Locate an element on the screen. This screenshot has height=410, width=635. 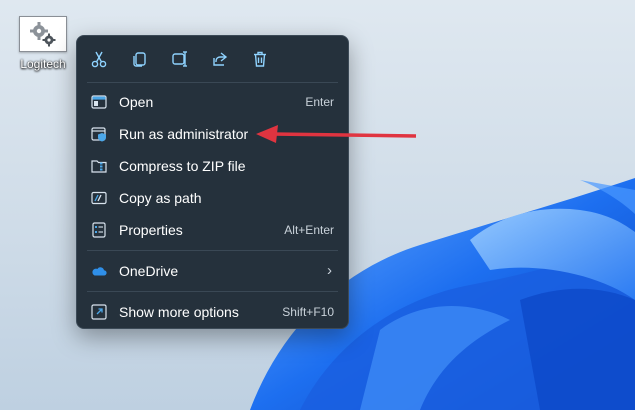
annotation-arrow is located at coordinates (336, 134).